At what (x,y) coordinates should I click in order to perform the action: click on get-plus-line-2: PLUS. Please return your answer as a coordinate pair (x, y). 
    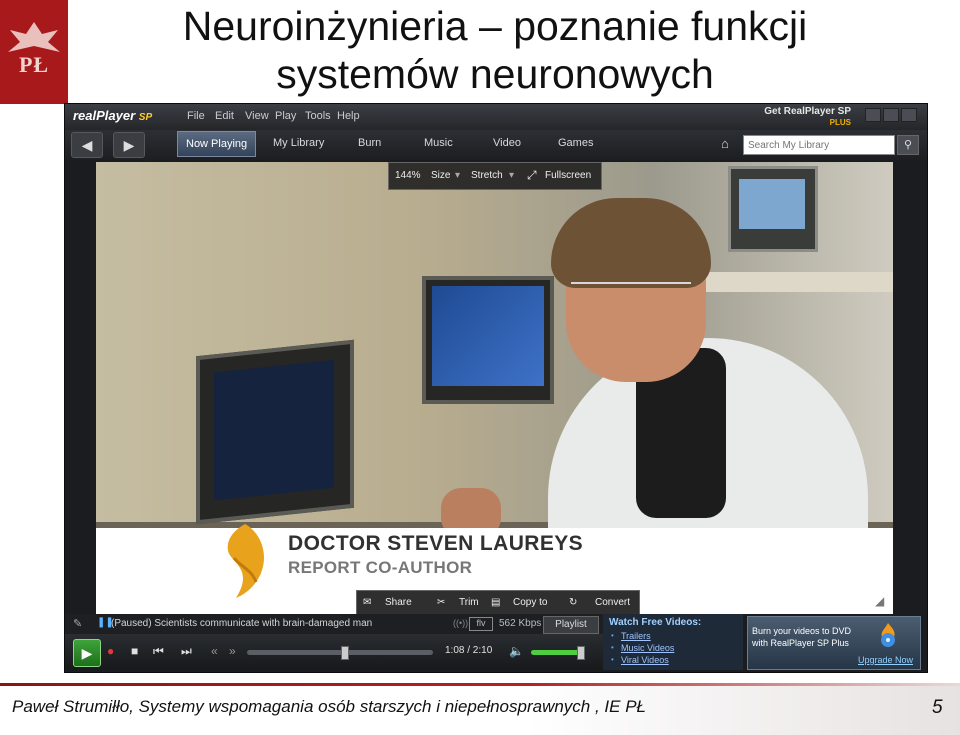
    Looking at the image, I should click on (840, 122).